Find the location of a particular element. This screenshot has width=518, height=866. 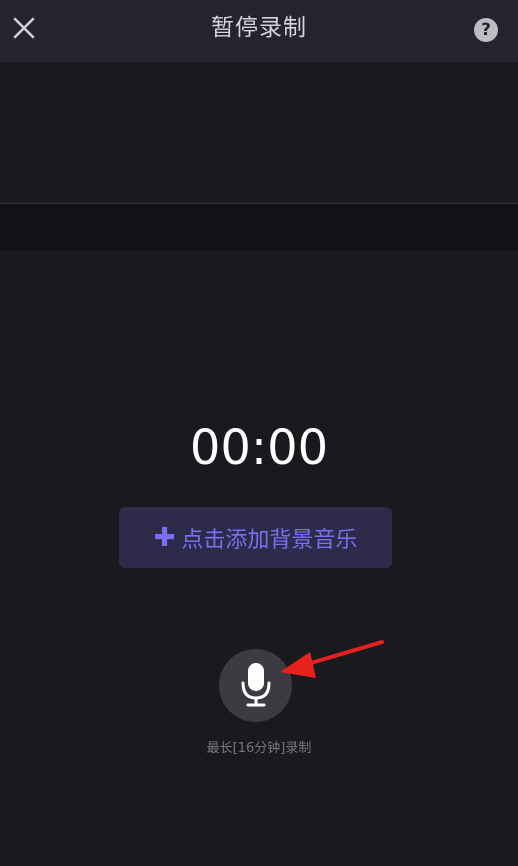

add-background-music-label: 点击添加背景音乐 is located at coordinates (269, 540).